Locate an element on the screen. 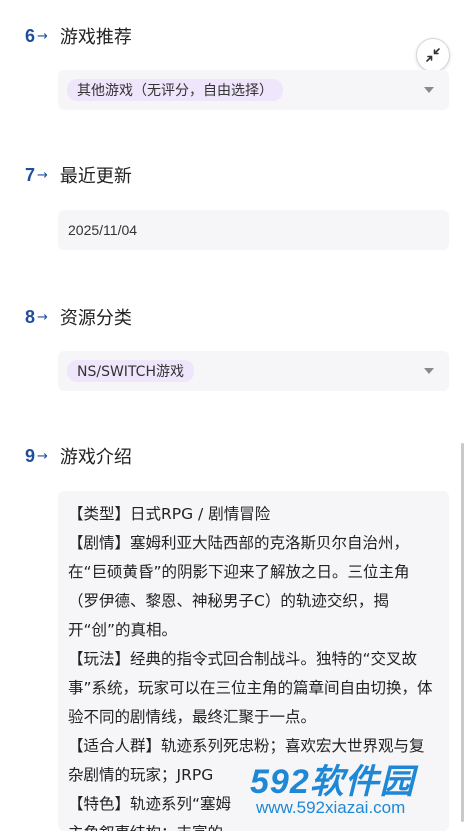  question-number: 8 is located at coordinates (30, 316).